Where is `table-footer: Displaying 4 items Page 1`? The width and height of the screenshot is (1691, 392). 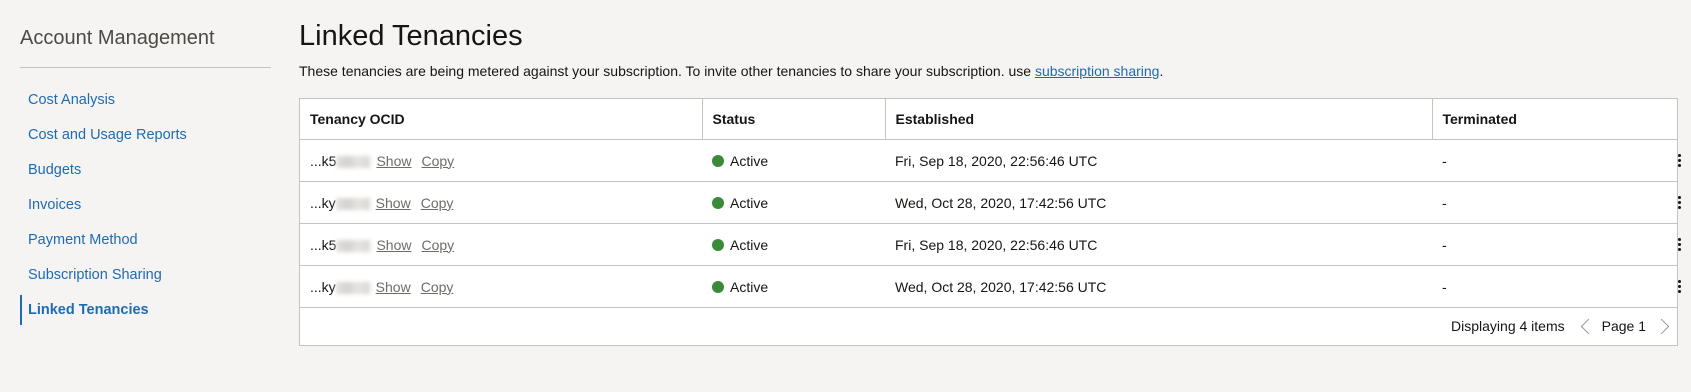
table-footer: Displaying 4 items Page 1 is located at coordinates (1564, 326).